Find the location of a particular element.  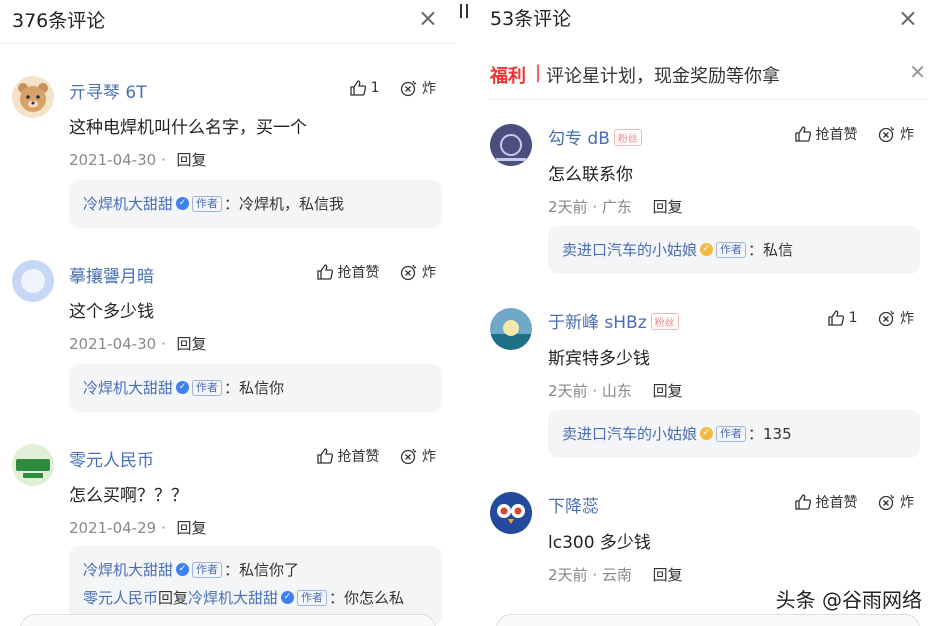

comment-date: 2021-04-30 is located at coordinates (113, 160).